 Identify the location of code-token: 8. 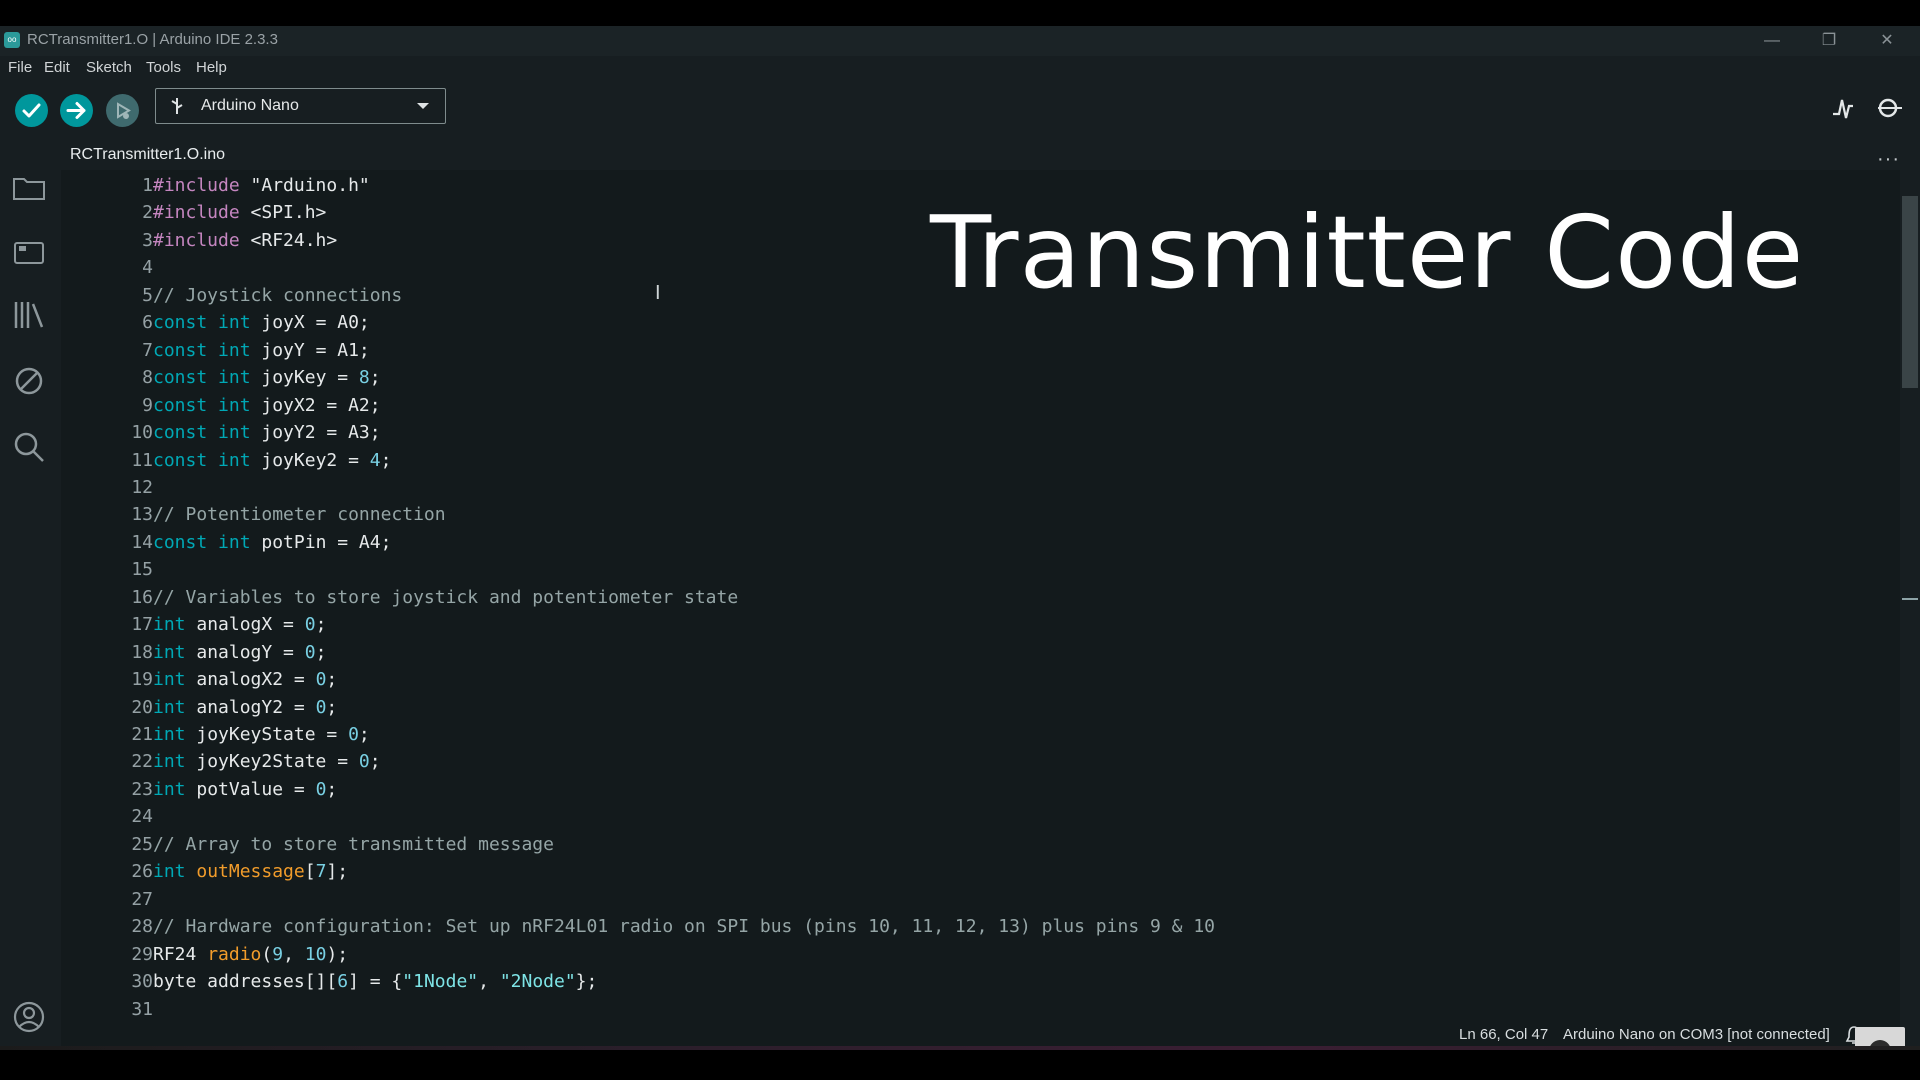
(364, 378).